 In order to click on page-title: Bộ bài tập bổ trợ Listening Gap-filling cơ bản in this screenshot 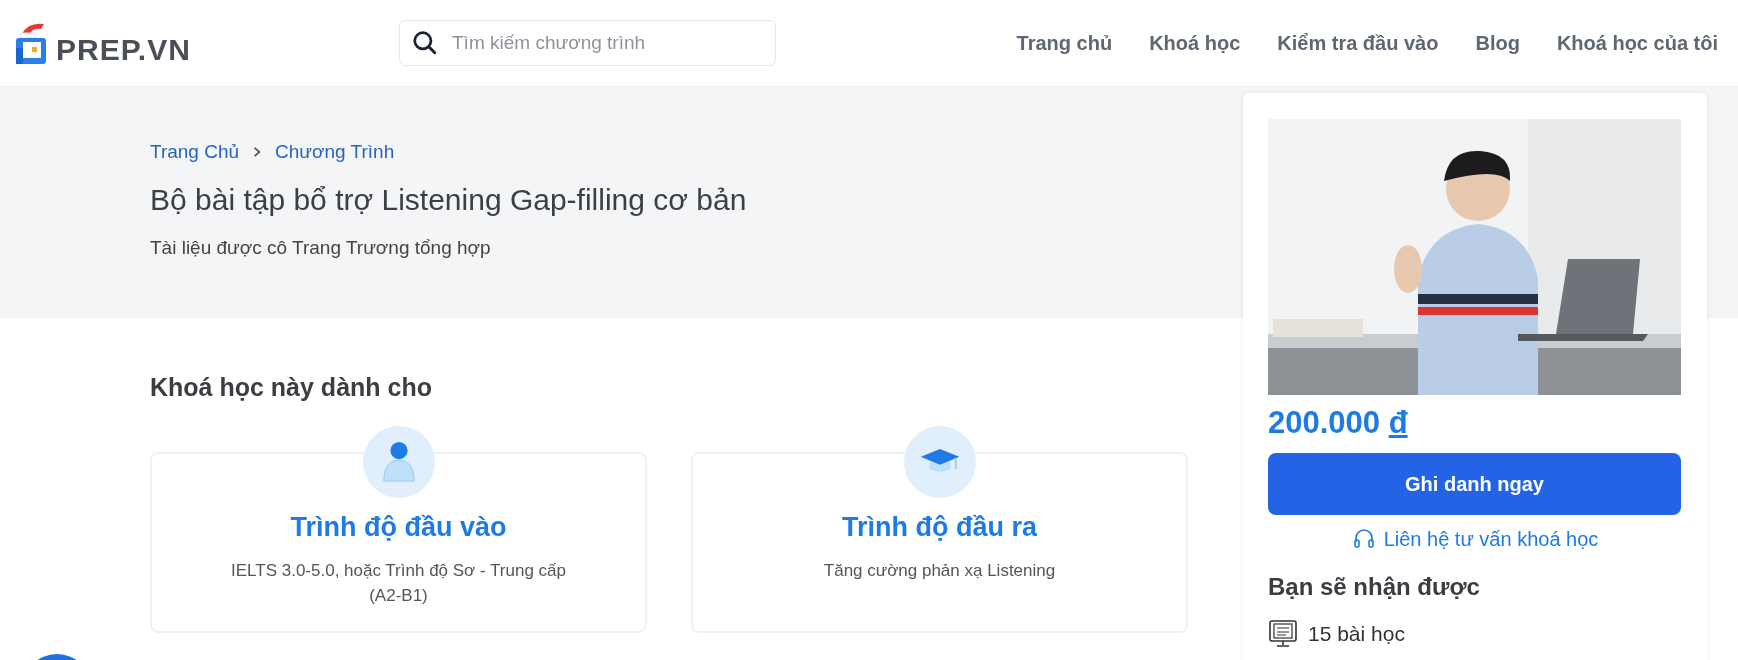, I will do `click(449, 200)`.